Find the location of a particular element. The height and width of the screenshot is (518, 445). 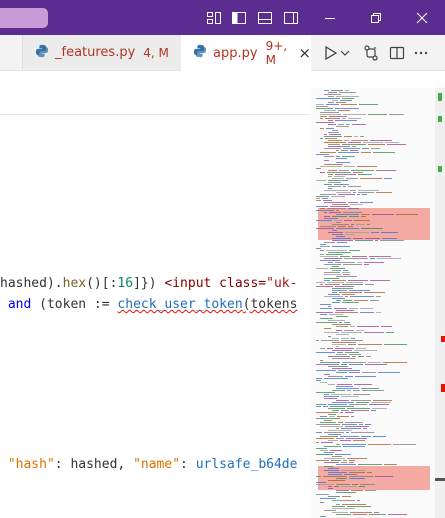

toggle-panel-icon is located at coordinates (265, 18).